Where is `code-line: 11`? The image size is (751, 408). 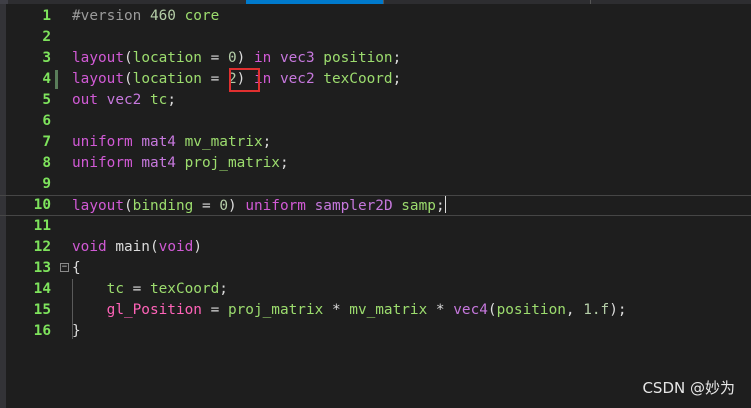 code-line: 11 is located at coordinates (375, 226).